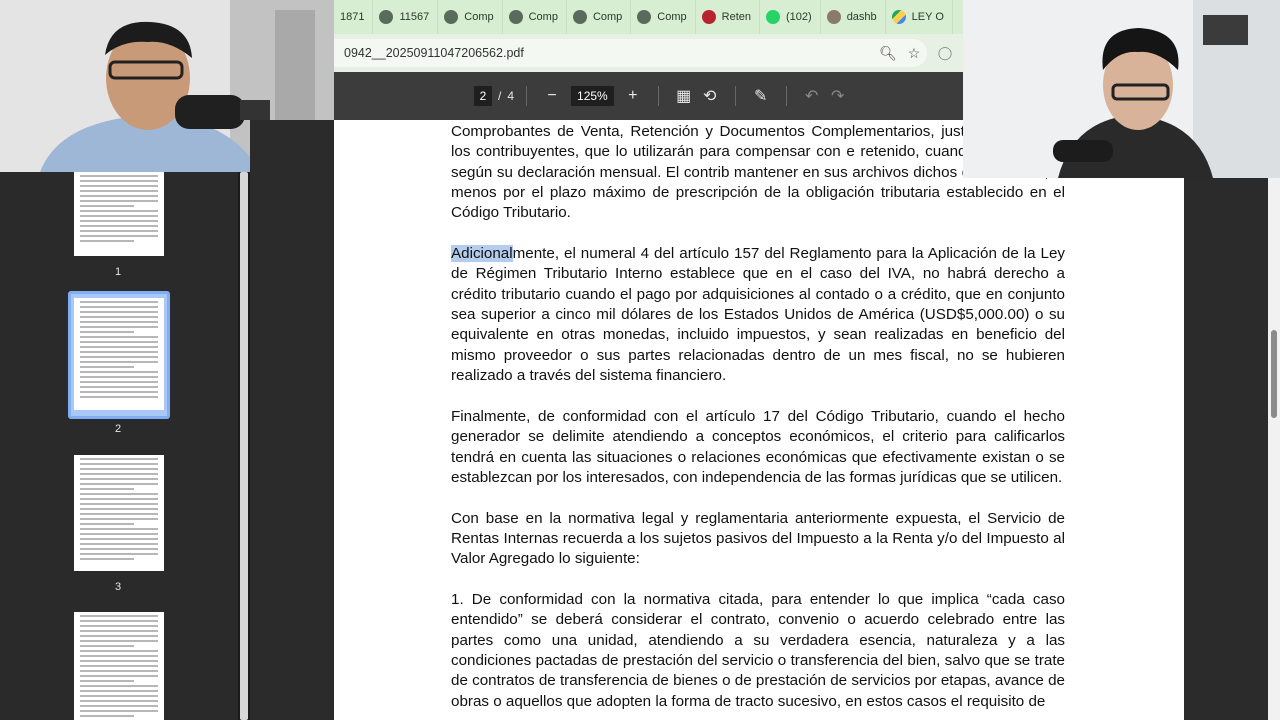 Image resolution: width=1280 pixels, height=720 pixels. What do you see at coordinates (479, 17) in the screenshot?
I see `browser-tab-label: Comp` at bounding box center [479, 17].